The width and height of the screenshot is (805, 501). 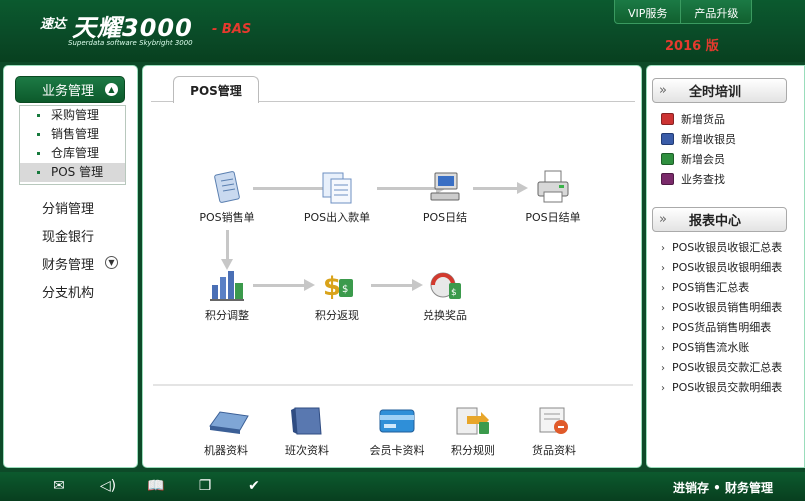 I want to click on mail-icon: ✉, so click(x=59, y=486).